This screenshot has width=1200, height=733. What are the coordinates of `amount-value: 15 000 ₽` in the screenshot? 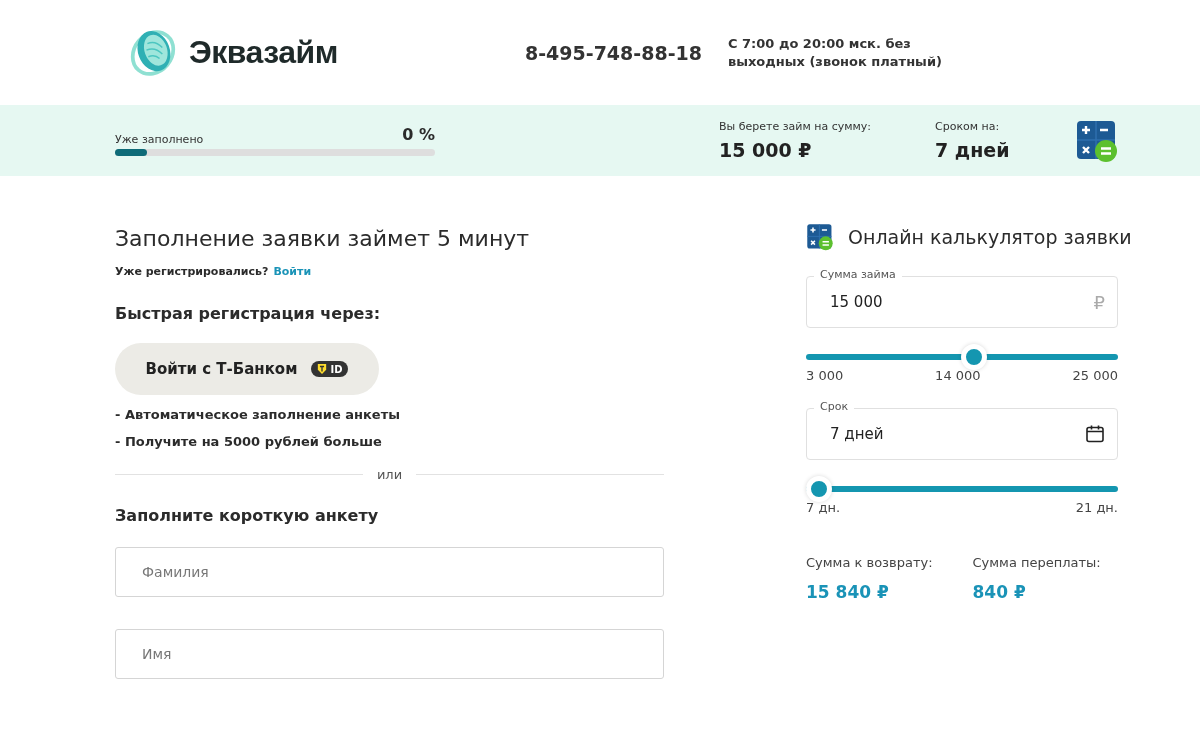 It's located at (766, 150).